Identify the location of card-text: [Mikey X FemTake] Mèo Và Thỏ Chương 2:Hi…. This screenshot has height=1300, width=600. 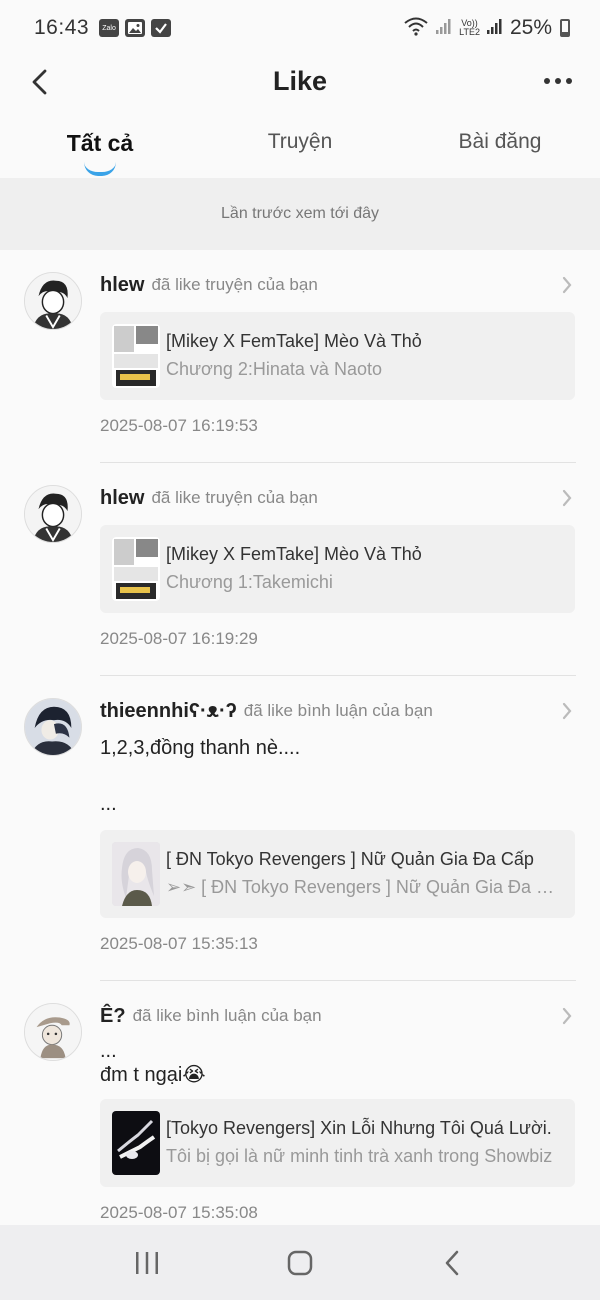
(364, 356).